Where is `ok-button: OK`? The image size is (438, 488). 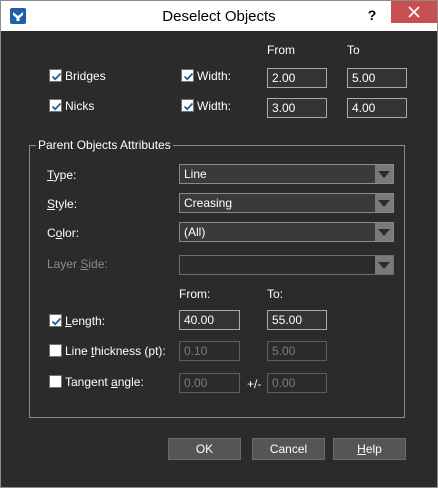
ok-button: OK is located at coordinates (204, 449).